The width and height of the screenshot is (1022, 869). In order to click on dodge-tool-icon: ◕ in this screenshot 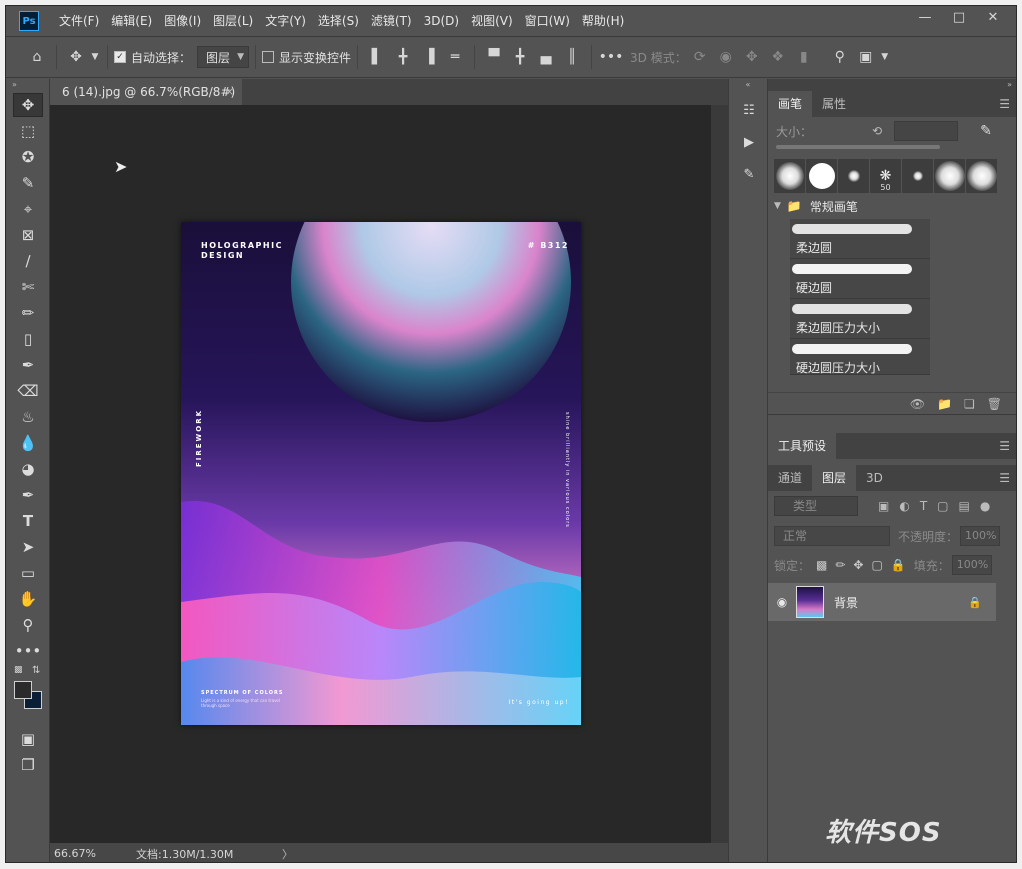, I will do `click(28, 469)`.